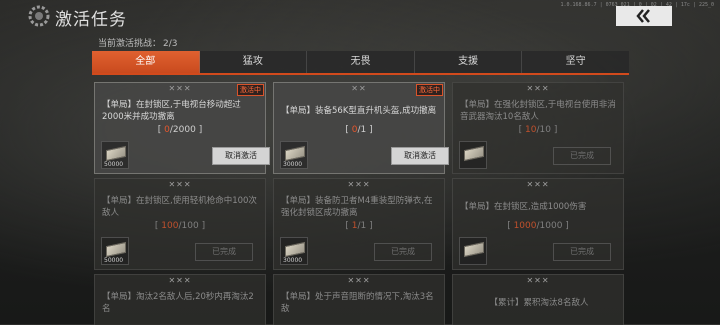 Image resolution: width=720 pixels, height=325 pixels. I want to click on task-description: 【累计】累积淘汰8名敌人, so click(539, 303).